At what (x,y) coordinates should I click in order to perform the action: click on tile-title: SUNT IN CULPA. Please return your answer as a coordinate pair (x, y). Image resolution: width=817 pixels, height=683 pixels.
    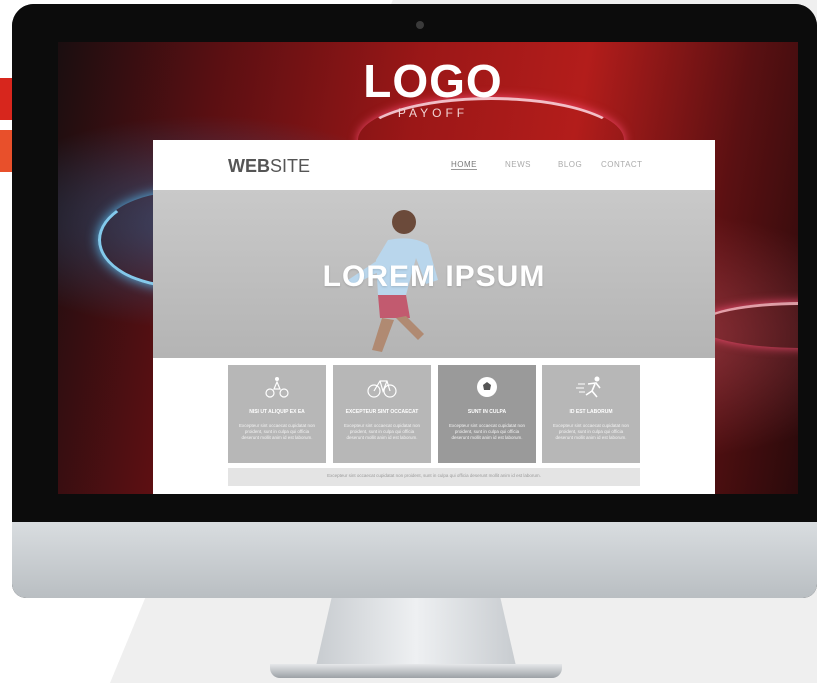
    Looking at the image, I should click on (487, 412).